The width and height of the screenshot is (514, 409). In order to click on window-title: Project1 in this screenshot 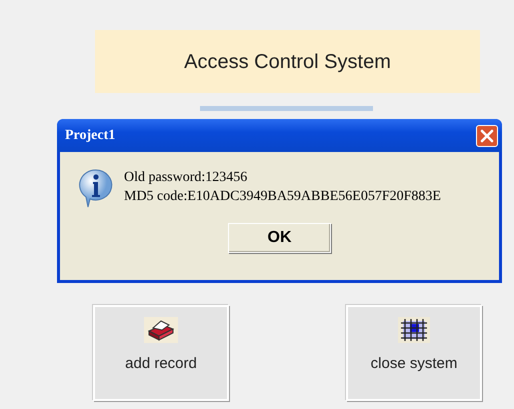, I will do `click(90, 136)`.